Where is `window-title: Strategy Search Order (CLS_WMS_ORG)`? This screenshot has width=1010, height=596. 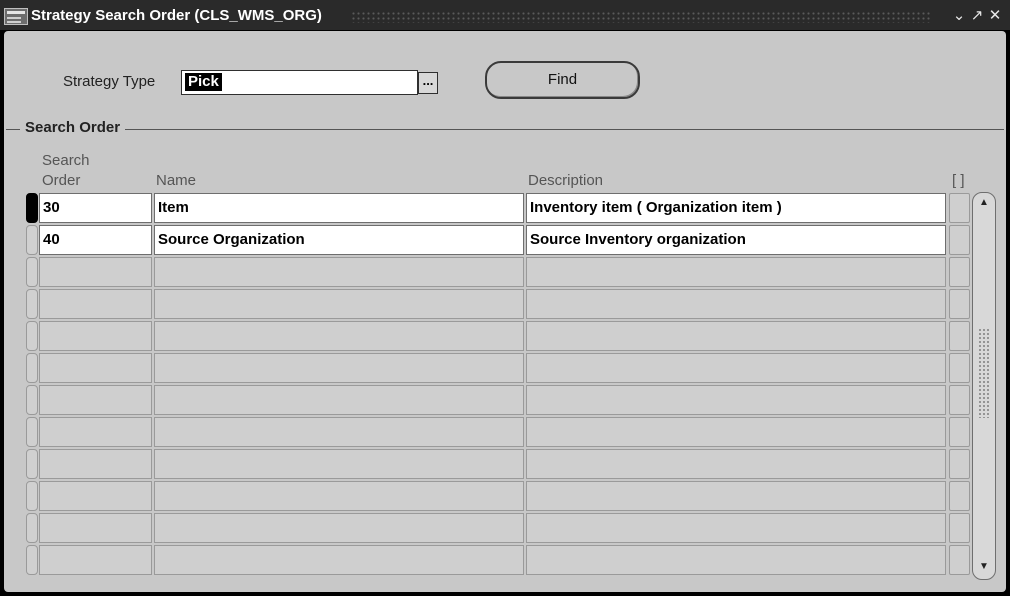
window-title: Strategy Search Order (CLS_WMS_ORG) is located at coordinates (176, 15).